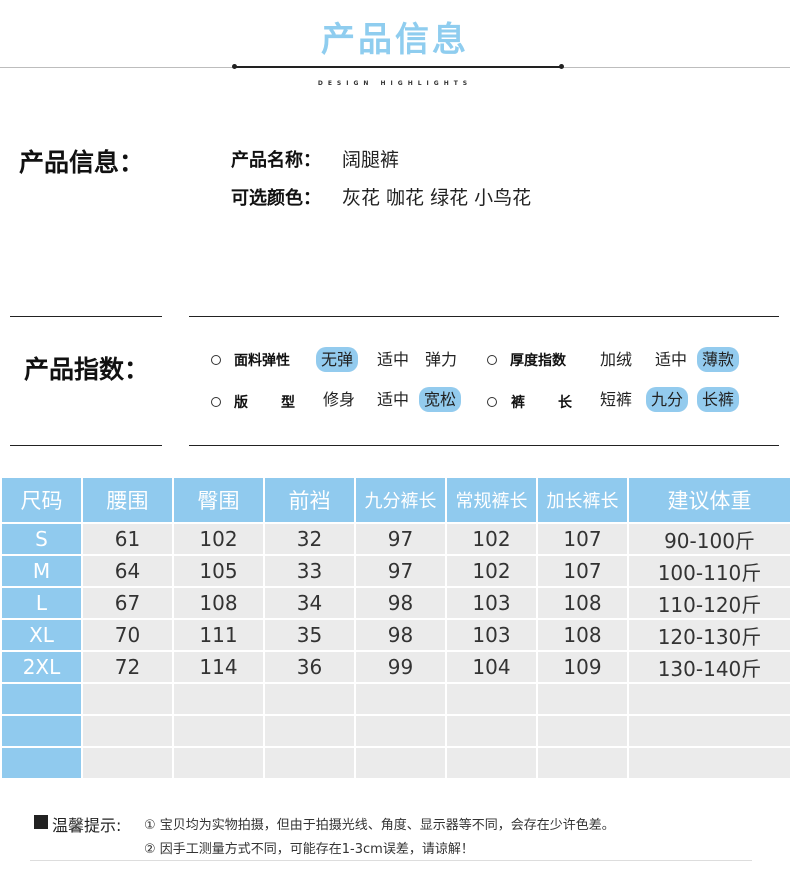  What do you see at coordinates (276, 198) in the screenshot?
I see `color-options-key: 可选颜色：` at bounding box center [276, 198].